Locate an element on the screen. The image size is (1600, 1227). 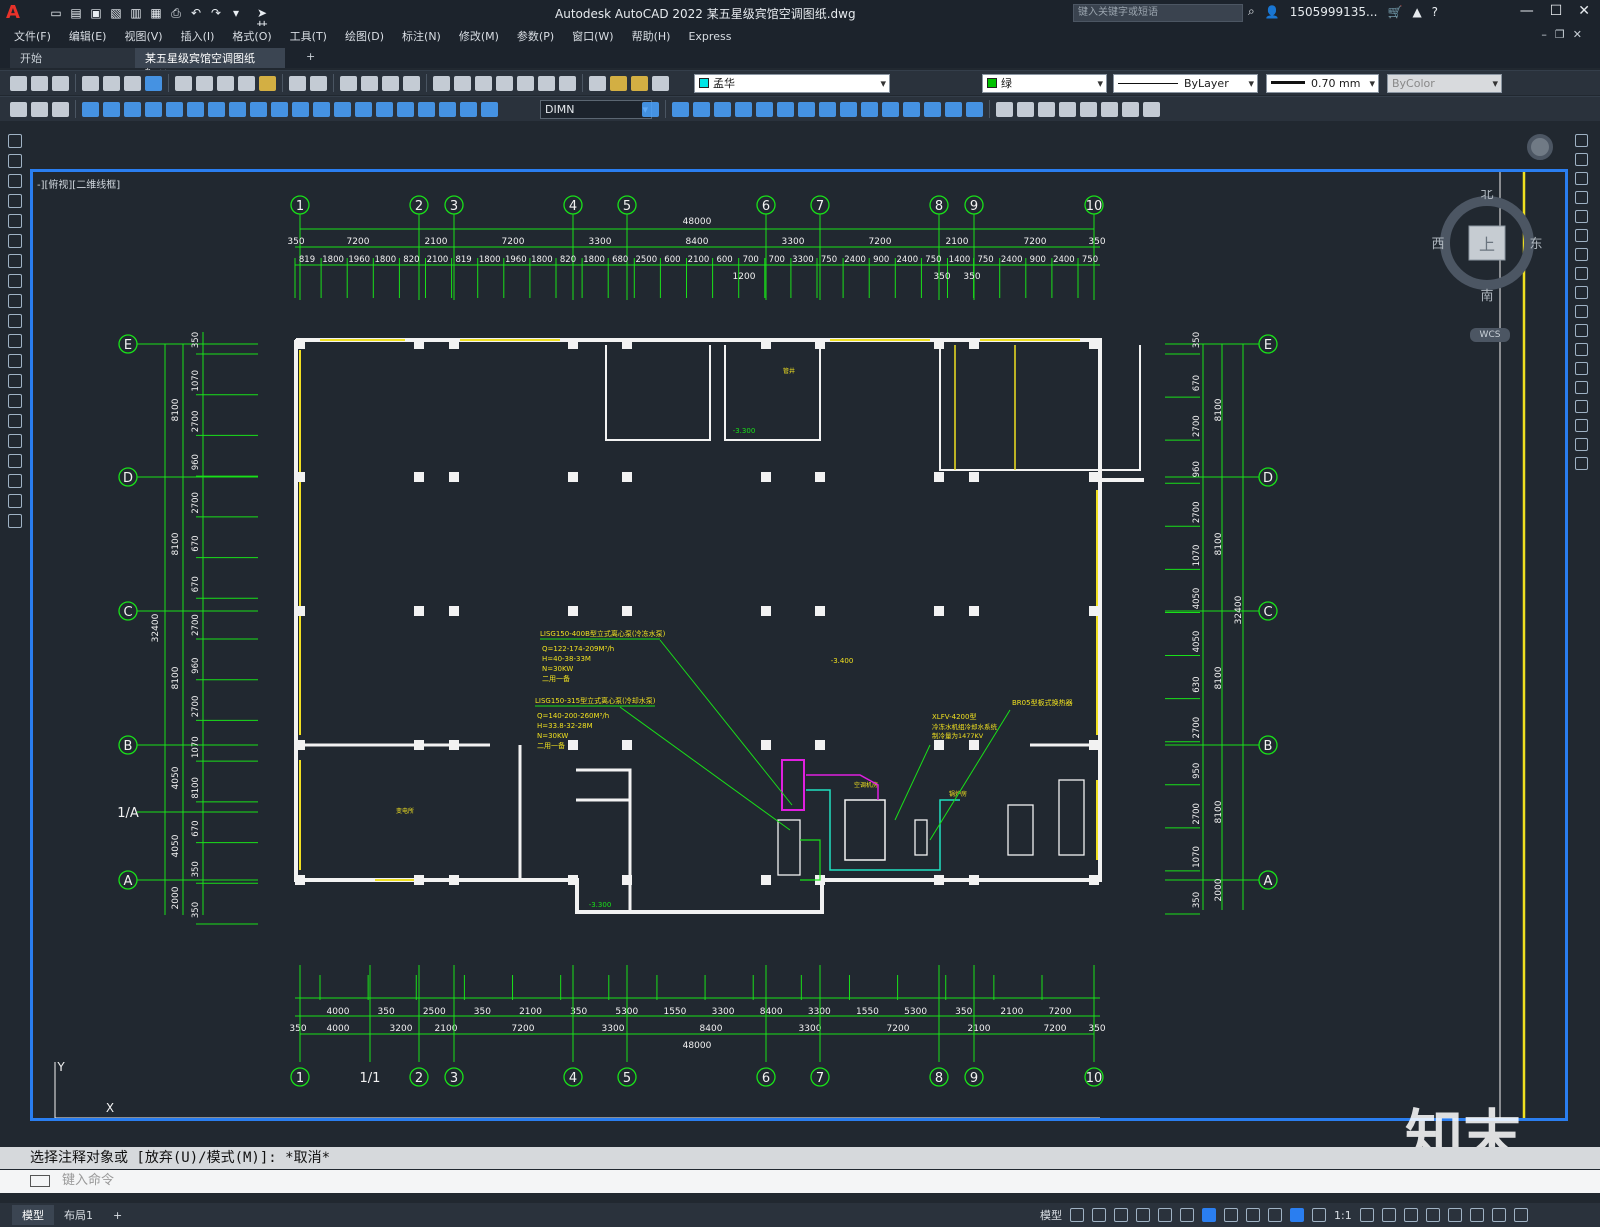
offset-icon is located at coordinates (722, 109).